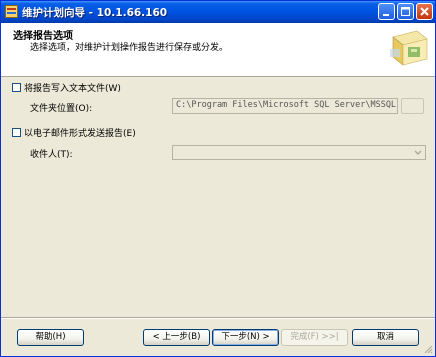 The image size is (436, 357). I want to click on minimize-icon, so click(386, 15).